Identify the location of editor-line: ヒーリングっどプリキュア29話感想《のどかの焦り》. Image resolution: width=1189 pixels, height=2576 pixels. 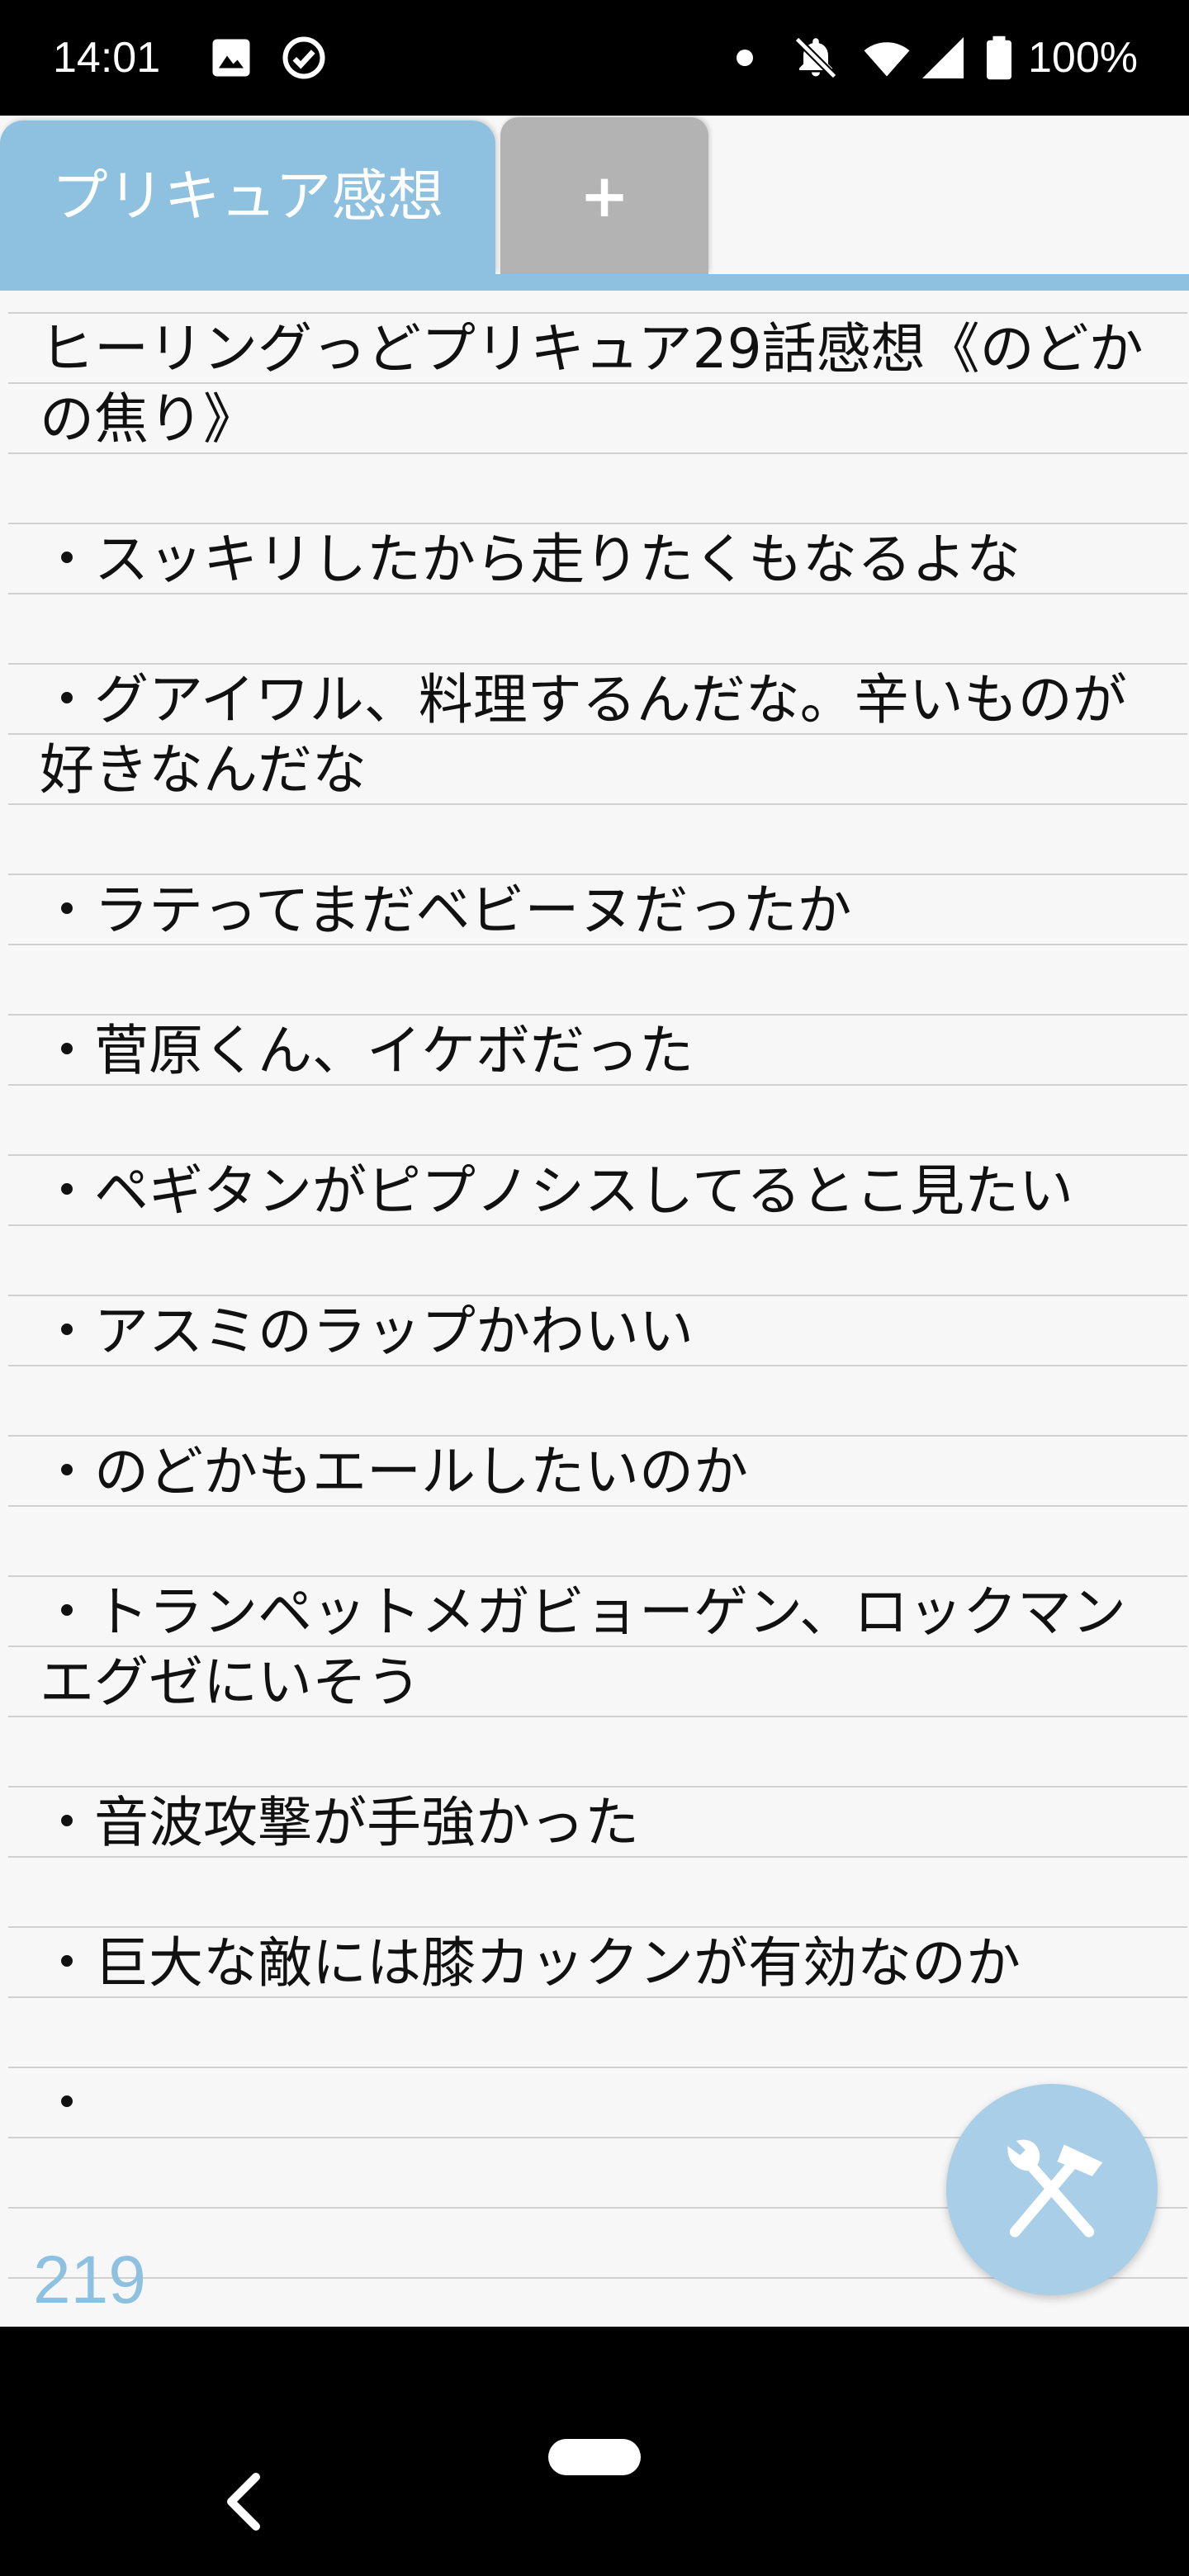
(592, 384).